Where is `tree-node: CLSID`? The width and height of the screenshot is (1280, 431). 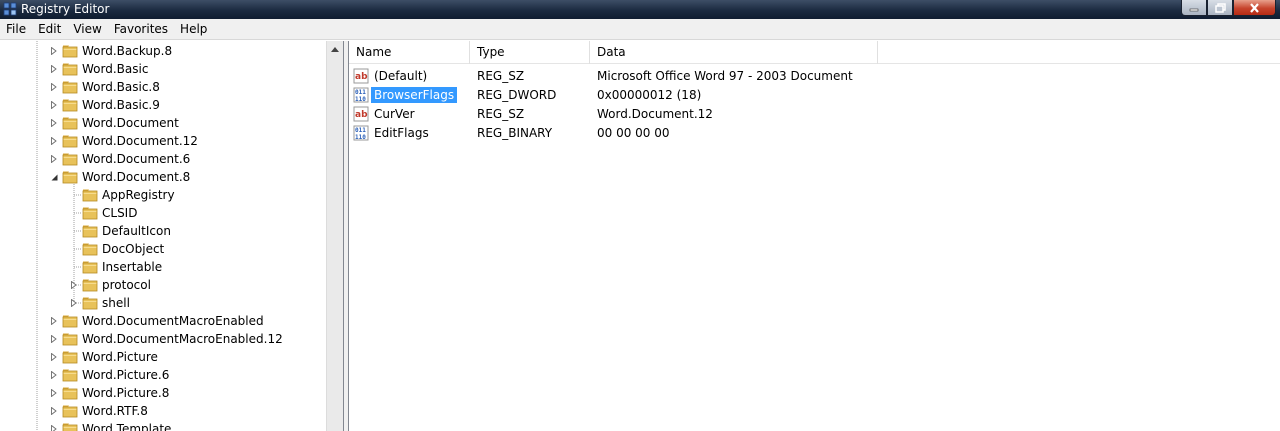
tree-node: CLSID is located at coordinates (103, 213).